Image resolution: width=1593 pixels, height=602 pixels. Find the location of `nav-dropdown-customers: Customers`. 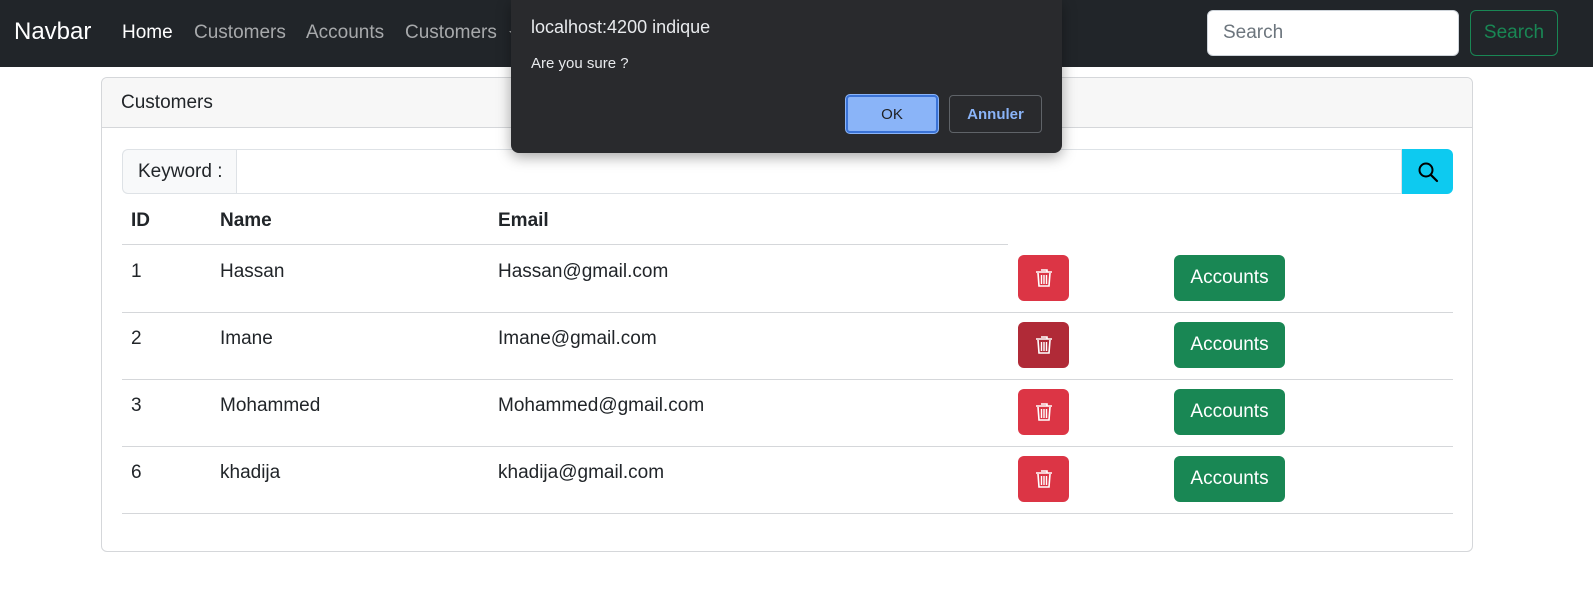

nav-dropdown-customers: Customers is located at coordinates (462, 33).